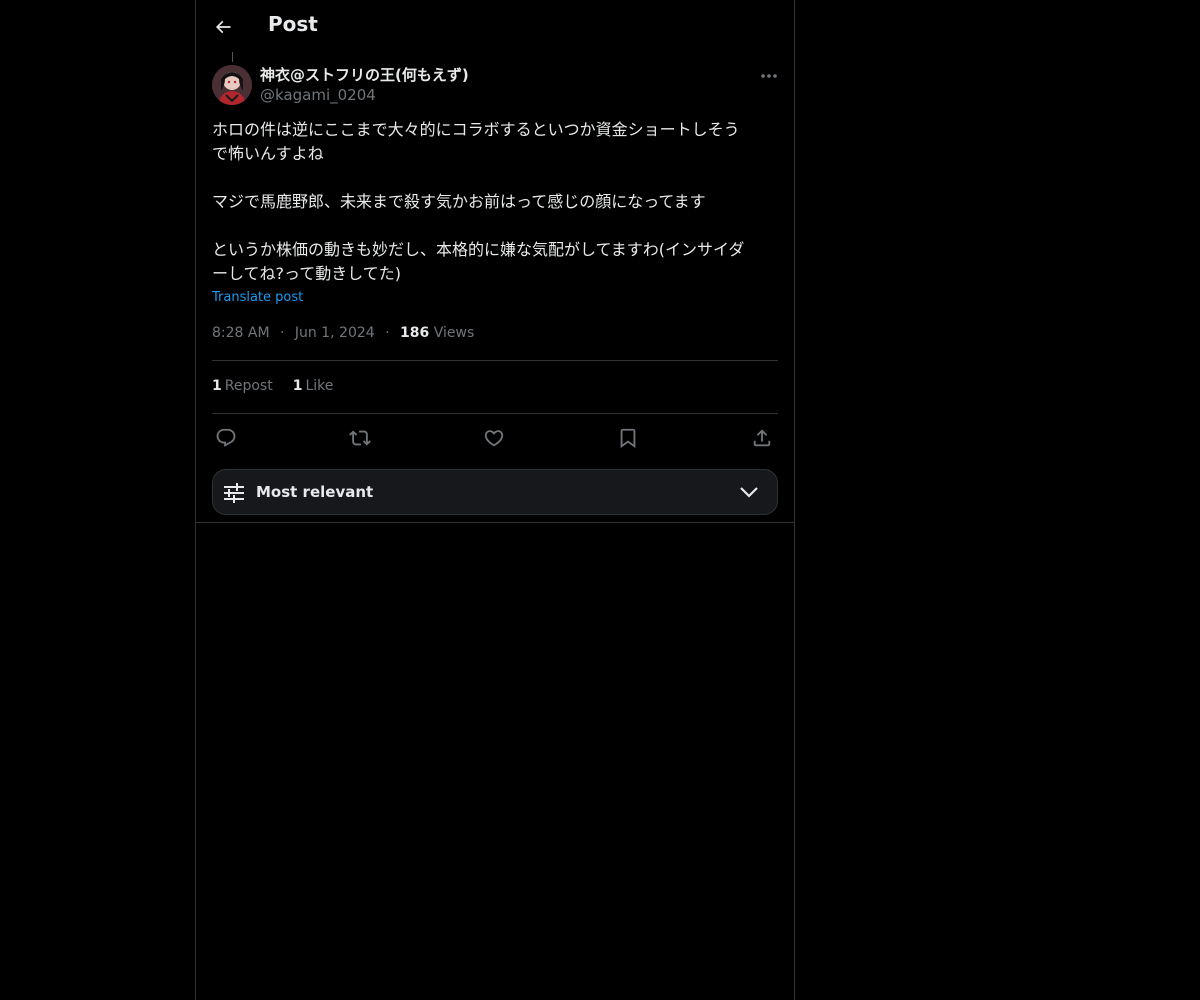 This screenshot has width=1200, height=1000. I want to click on author-handle: @kagami_0204, so click(318, 95).